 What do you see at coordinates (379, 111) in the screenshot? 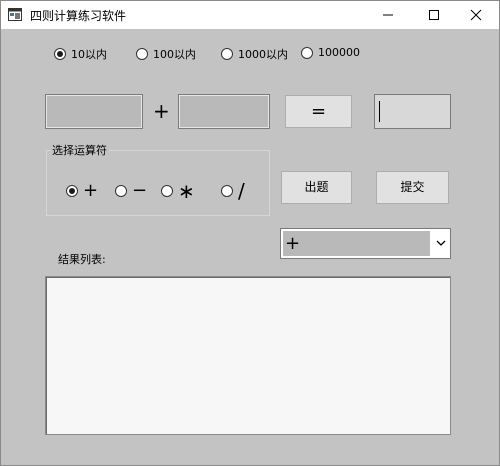
I see `text-cursor` at bounding box center [379, 111].